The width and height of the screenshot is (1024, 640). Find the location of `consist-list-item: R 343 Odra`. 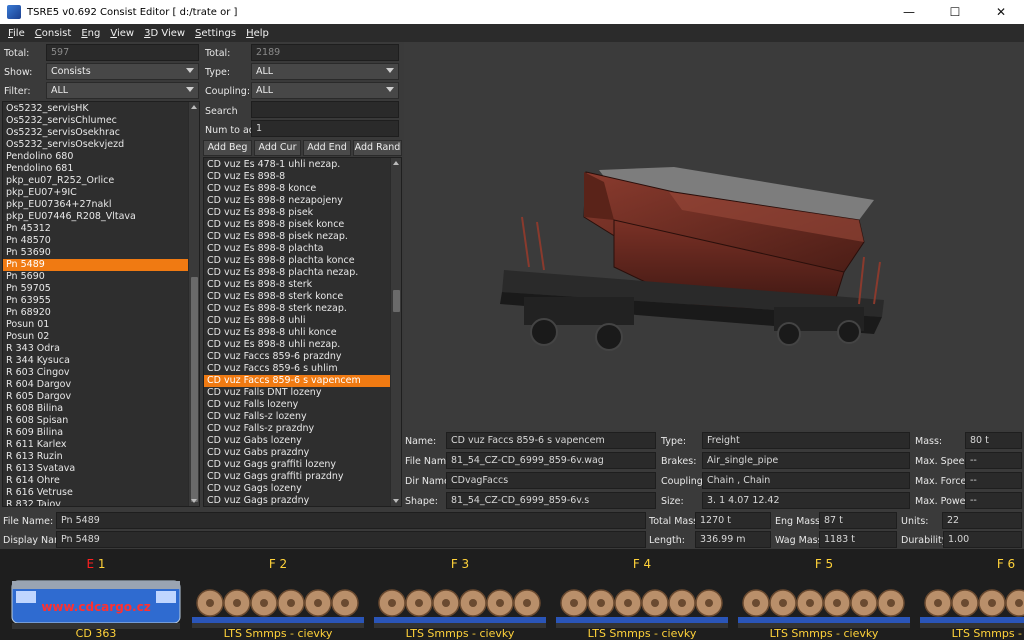

consist-list-item: R 343 Odra is located at coordinates (101, 349).